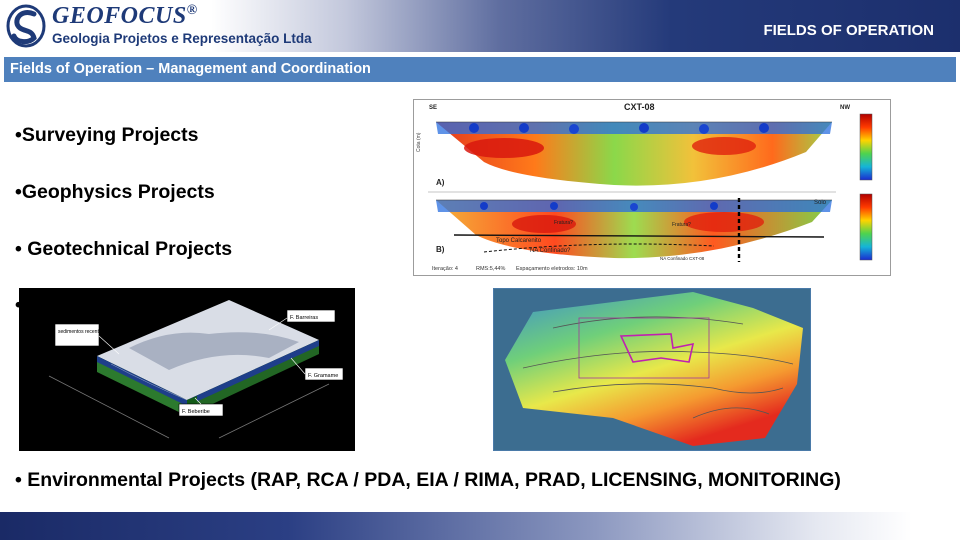 Image resolution: width=960 pixels, height=540 pixels. What do you see at coordinates (634, 153) in the screenshot?
I see `section-panel-a` at bounding box center [634, 153].